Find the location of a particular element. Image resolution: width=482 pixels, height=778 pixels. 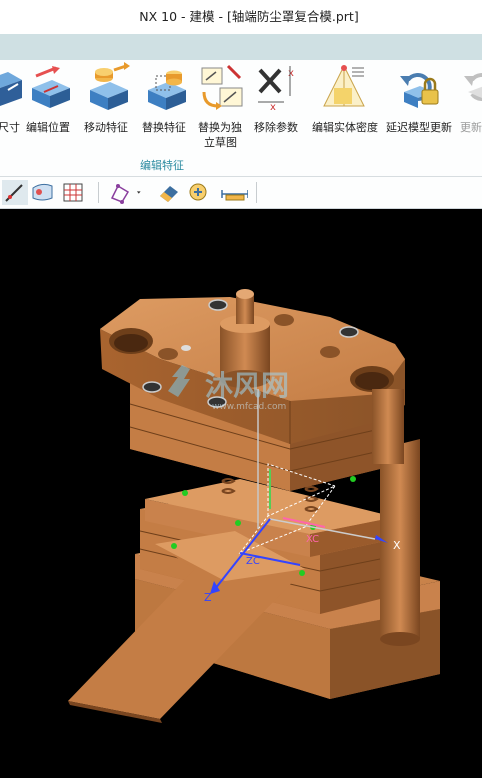

axis-xc-label: XC is located at coordinates (312, 539).